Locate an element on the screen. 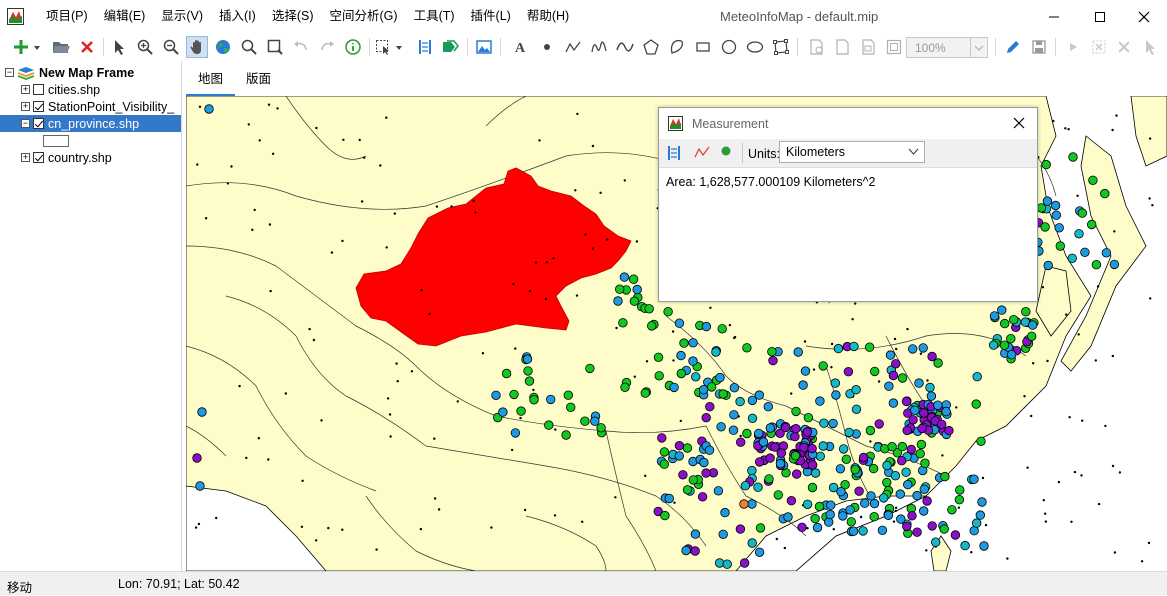 This screenshot has height=596, width=1167. tree-item-layer: + cities.shp is located at coordinates (60, 89).